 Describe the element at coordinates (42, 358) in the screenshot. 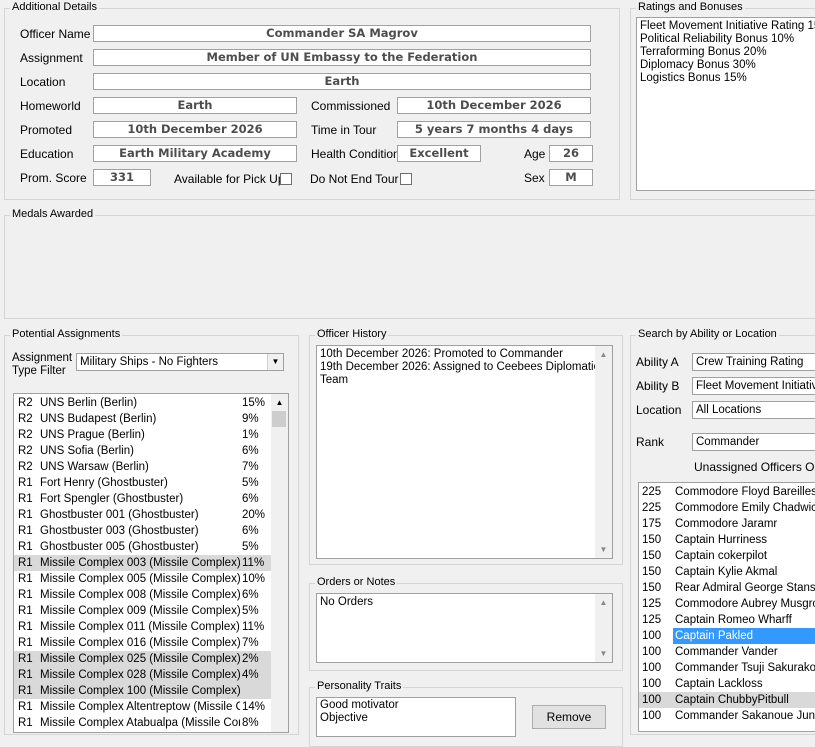

I see `filter-label-line1: Assignment` at that location.